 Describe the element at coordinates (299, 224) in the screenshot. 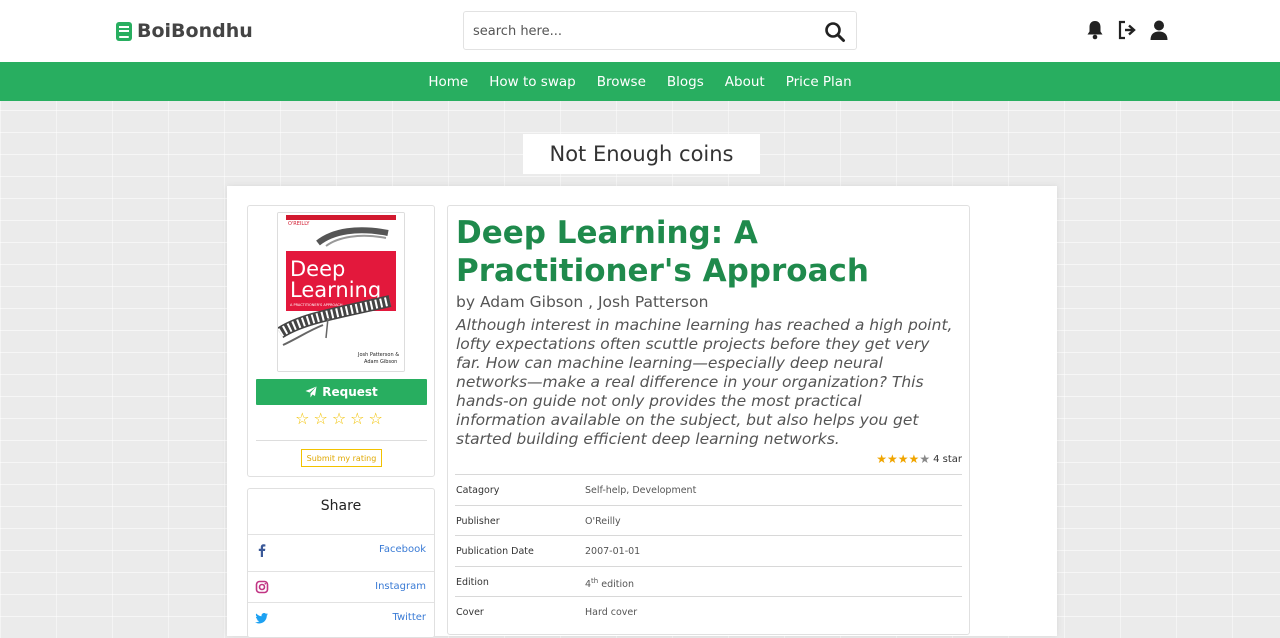

I see `cover-publisher-mark: O'REILLY` at that location.